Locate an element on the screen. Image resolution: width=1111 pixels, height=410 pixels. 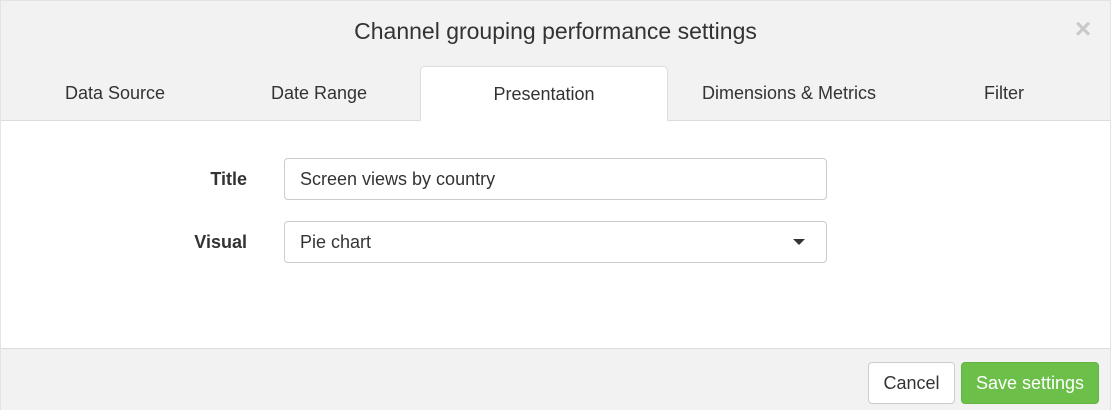
title-label: Title is located at coordinates (228, 179).